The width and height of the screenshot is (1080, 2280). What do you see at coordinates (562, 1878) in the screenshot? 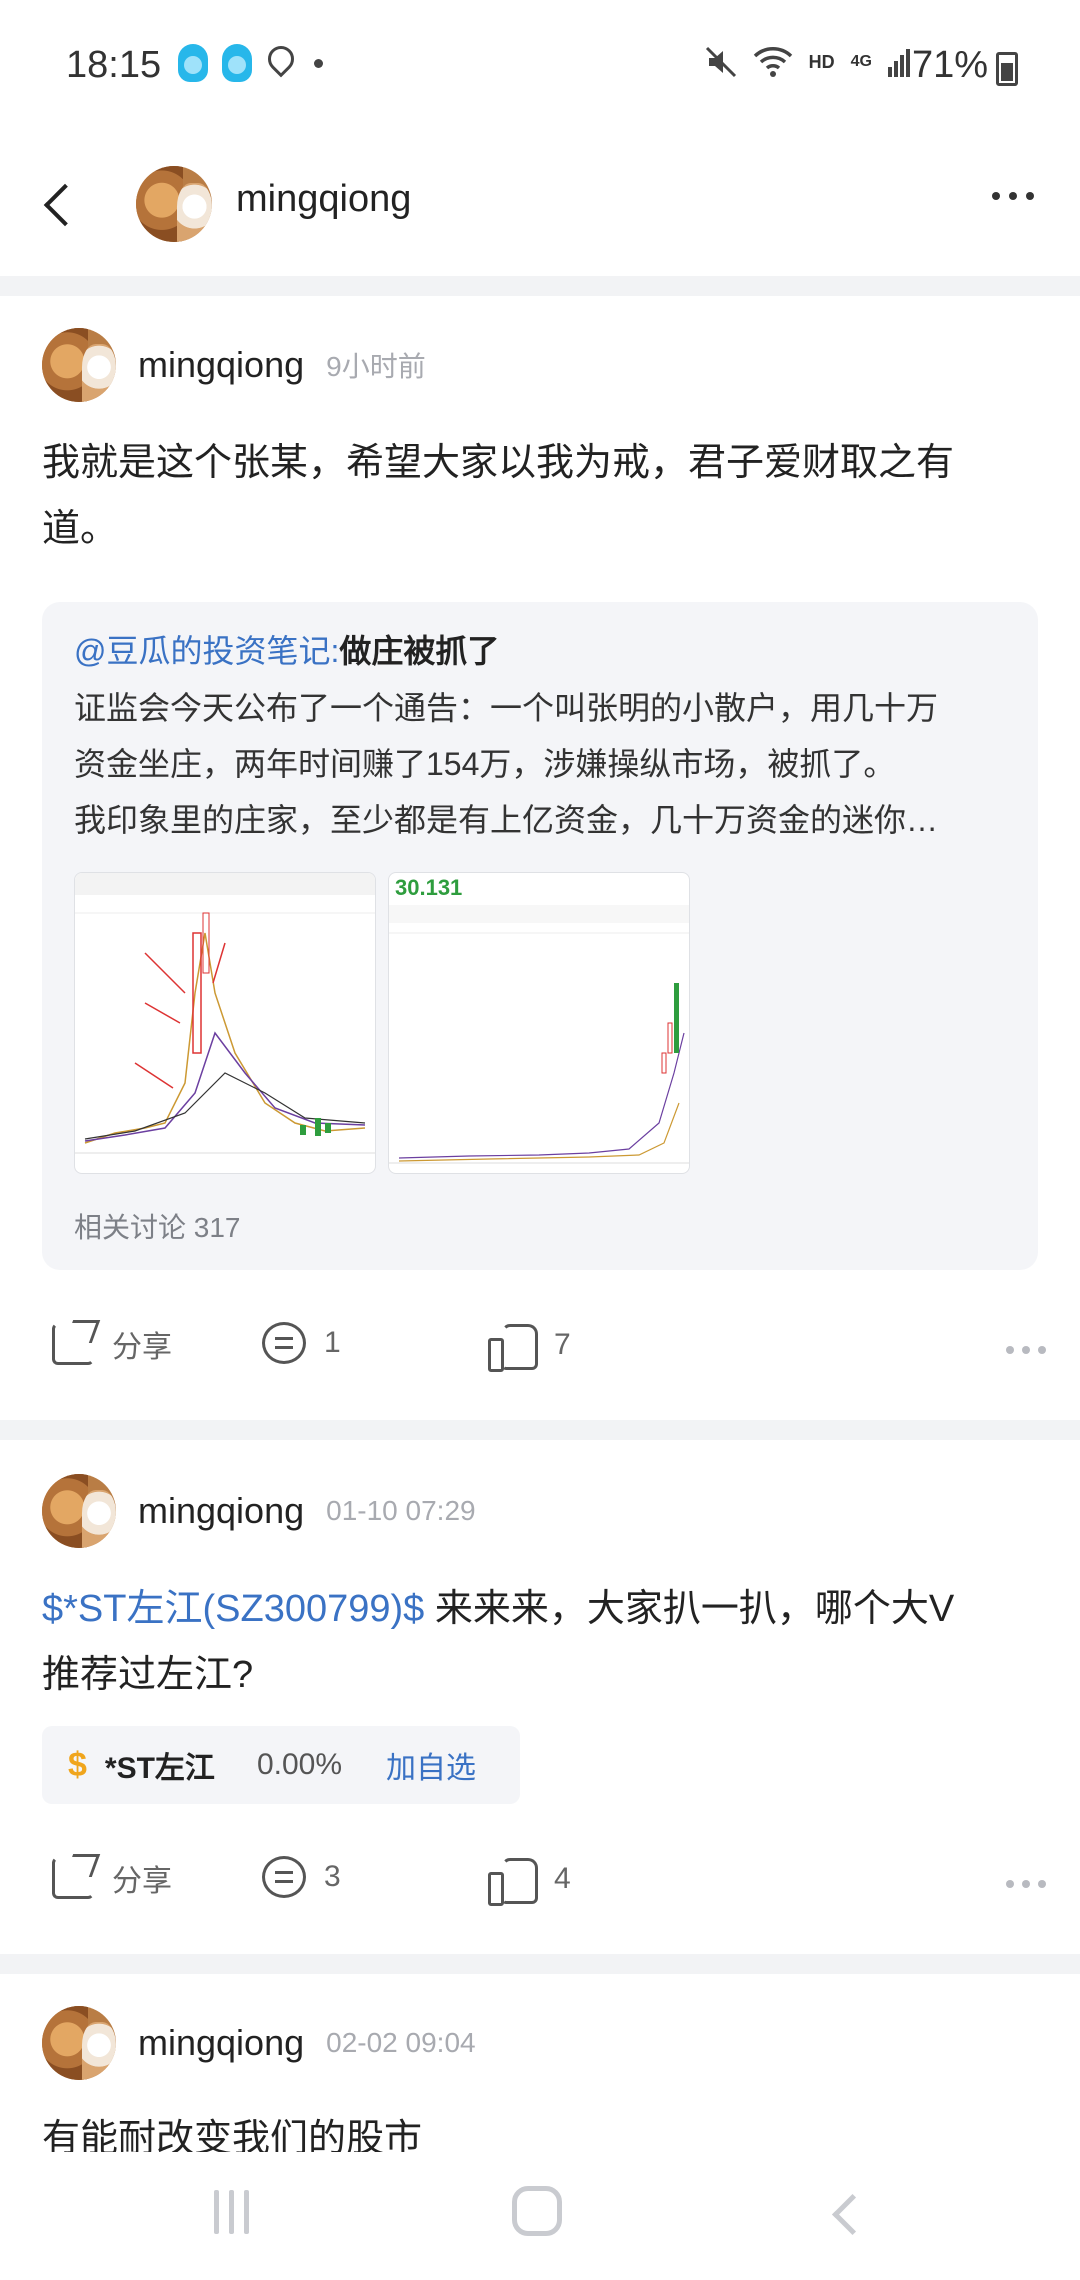
I see `like-count: 4` at bounding box center [562, 1878].